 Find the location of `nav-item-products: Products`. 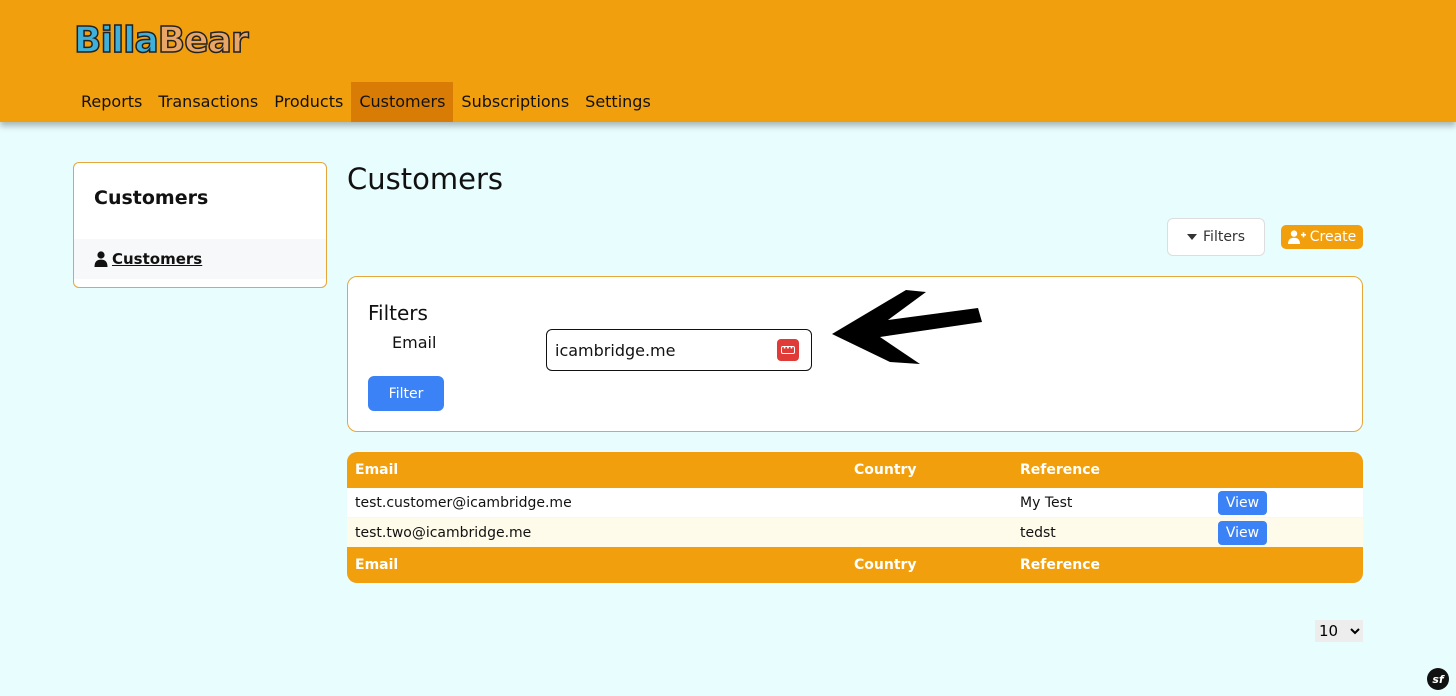

nav-item-products: Products is located at coordinates (308, 102).